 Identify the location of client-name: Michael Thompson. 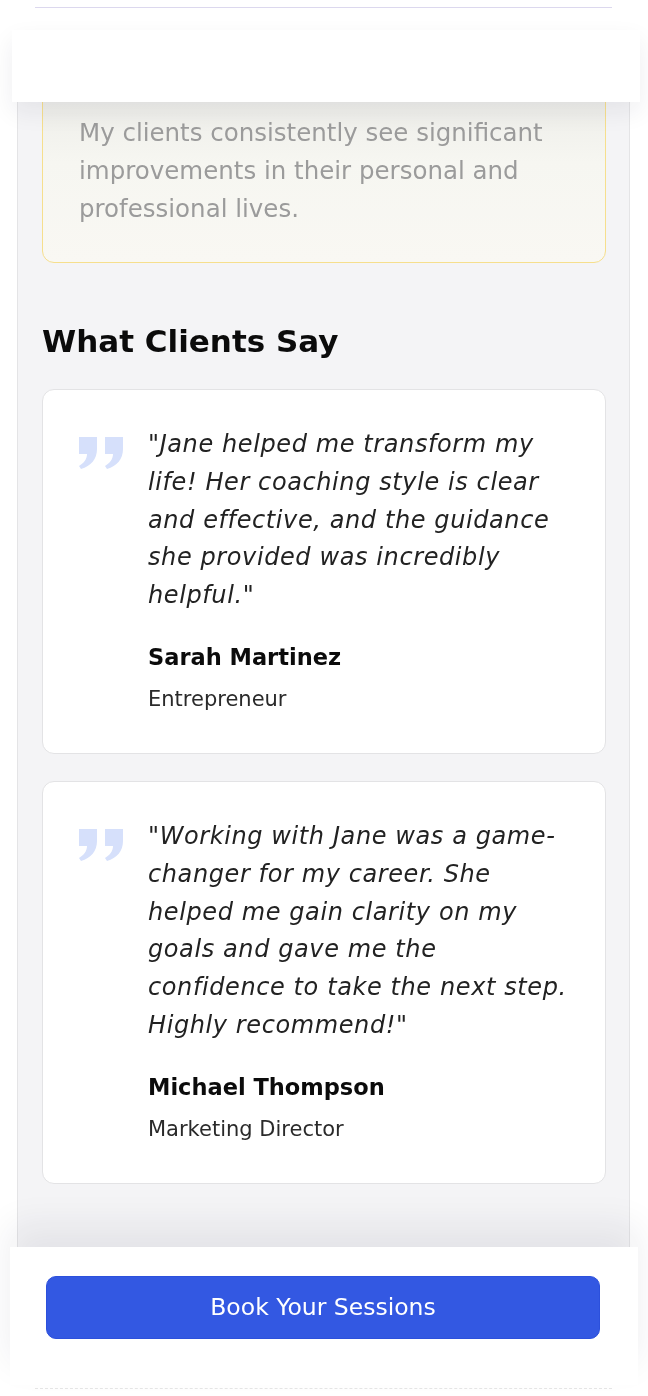
(267, 1087).